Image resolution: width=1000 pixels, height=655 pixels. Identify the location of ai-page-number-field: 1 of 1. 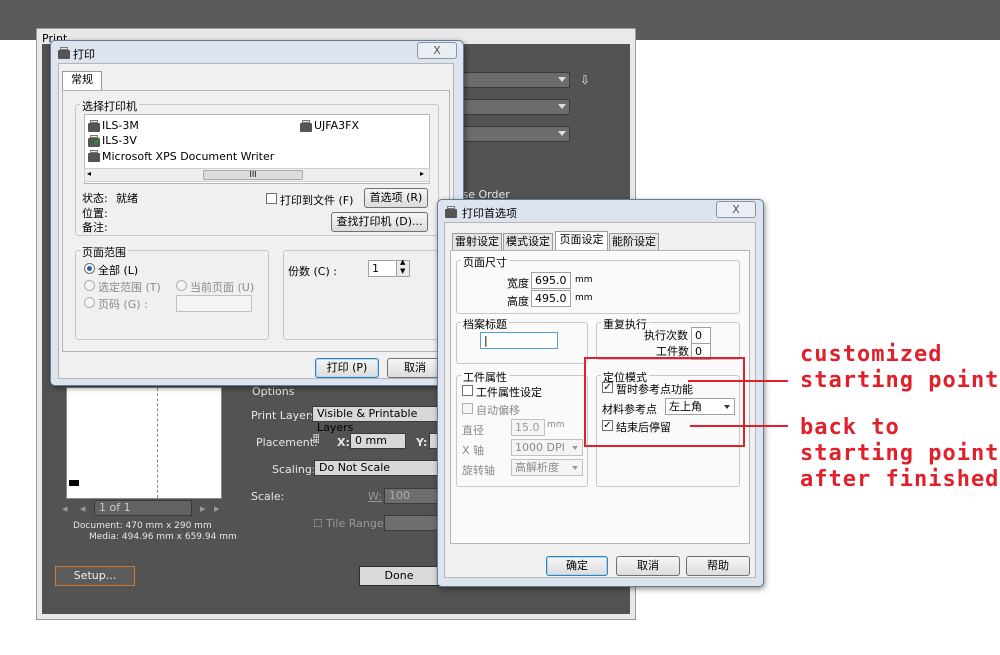
(143, 508).